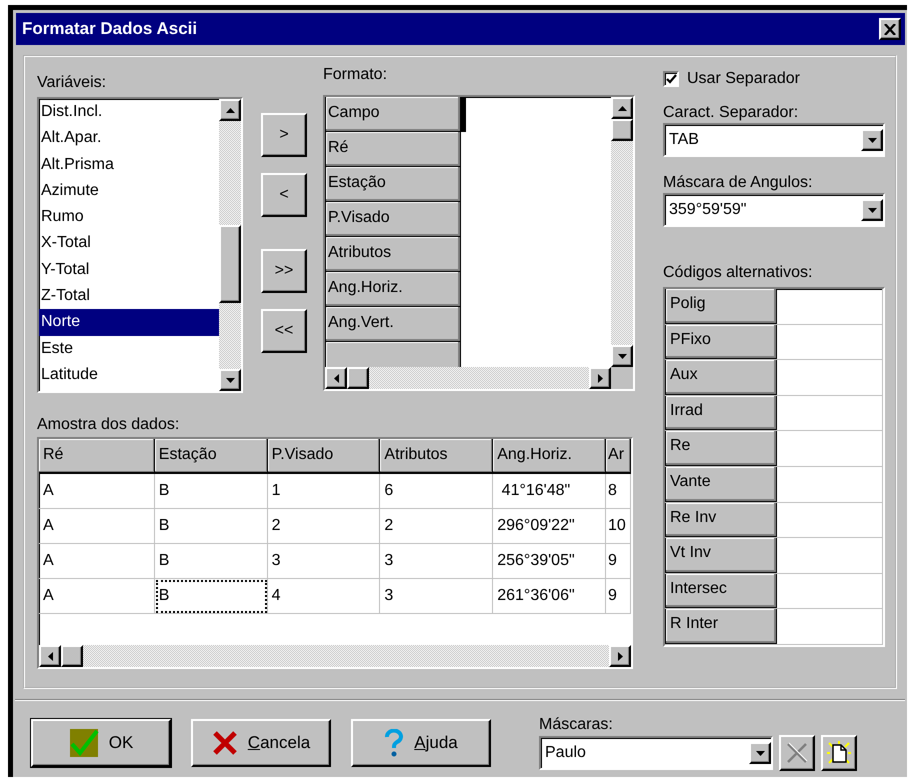 The width and height of the screenshot is (912, 782). I want to click on table-cell: 1, so click(324, 491).